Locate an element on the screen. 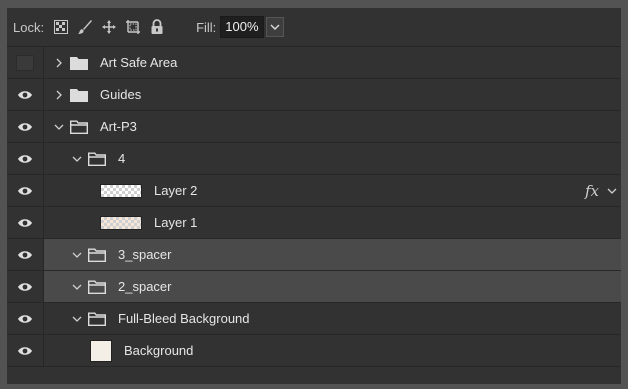  layer-row: Layer 2 fx is located at coordinates (314, 191).